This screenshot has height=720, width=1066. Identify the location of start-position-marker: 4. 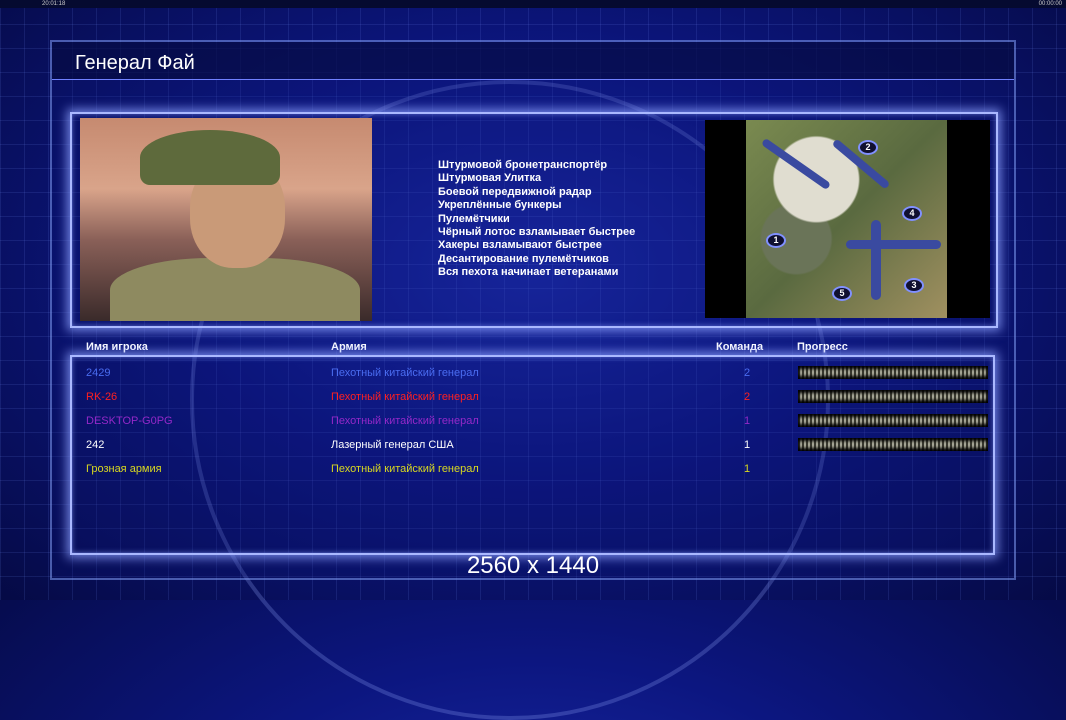
(912, 213).